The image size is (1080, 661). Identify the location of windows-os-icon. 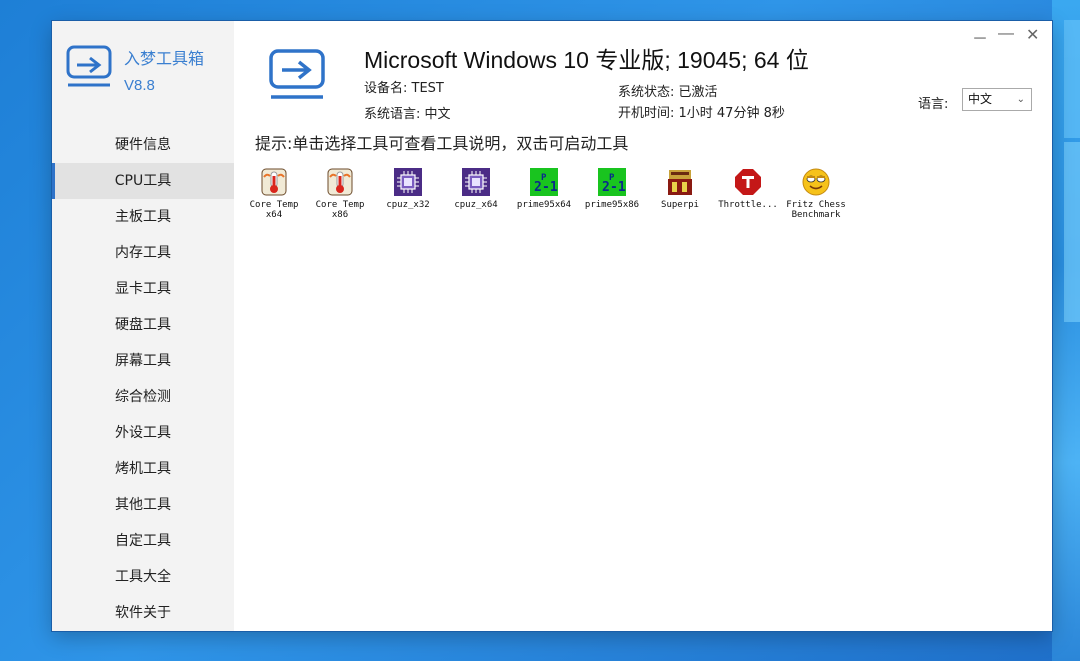
(297, 74).